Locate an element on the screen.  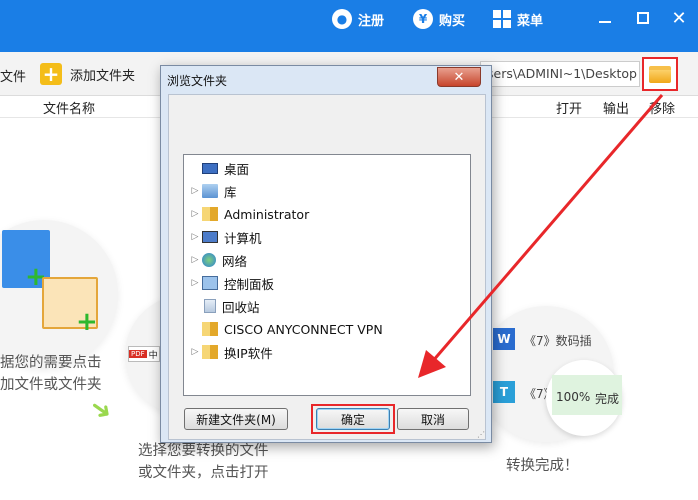
maximize-icon is located at coordinates (643, 18).